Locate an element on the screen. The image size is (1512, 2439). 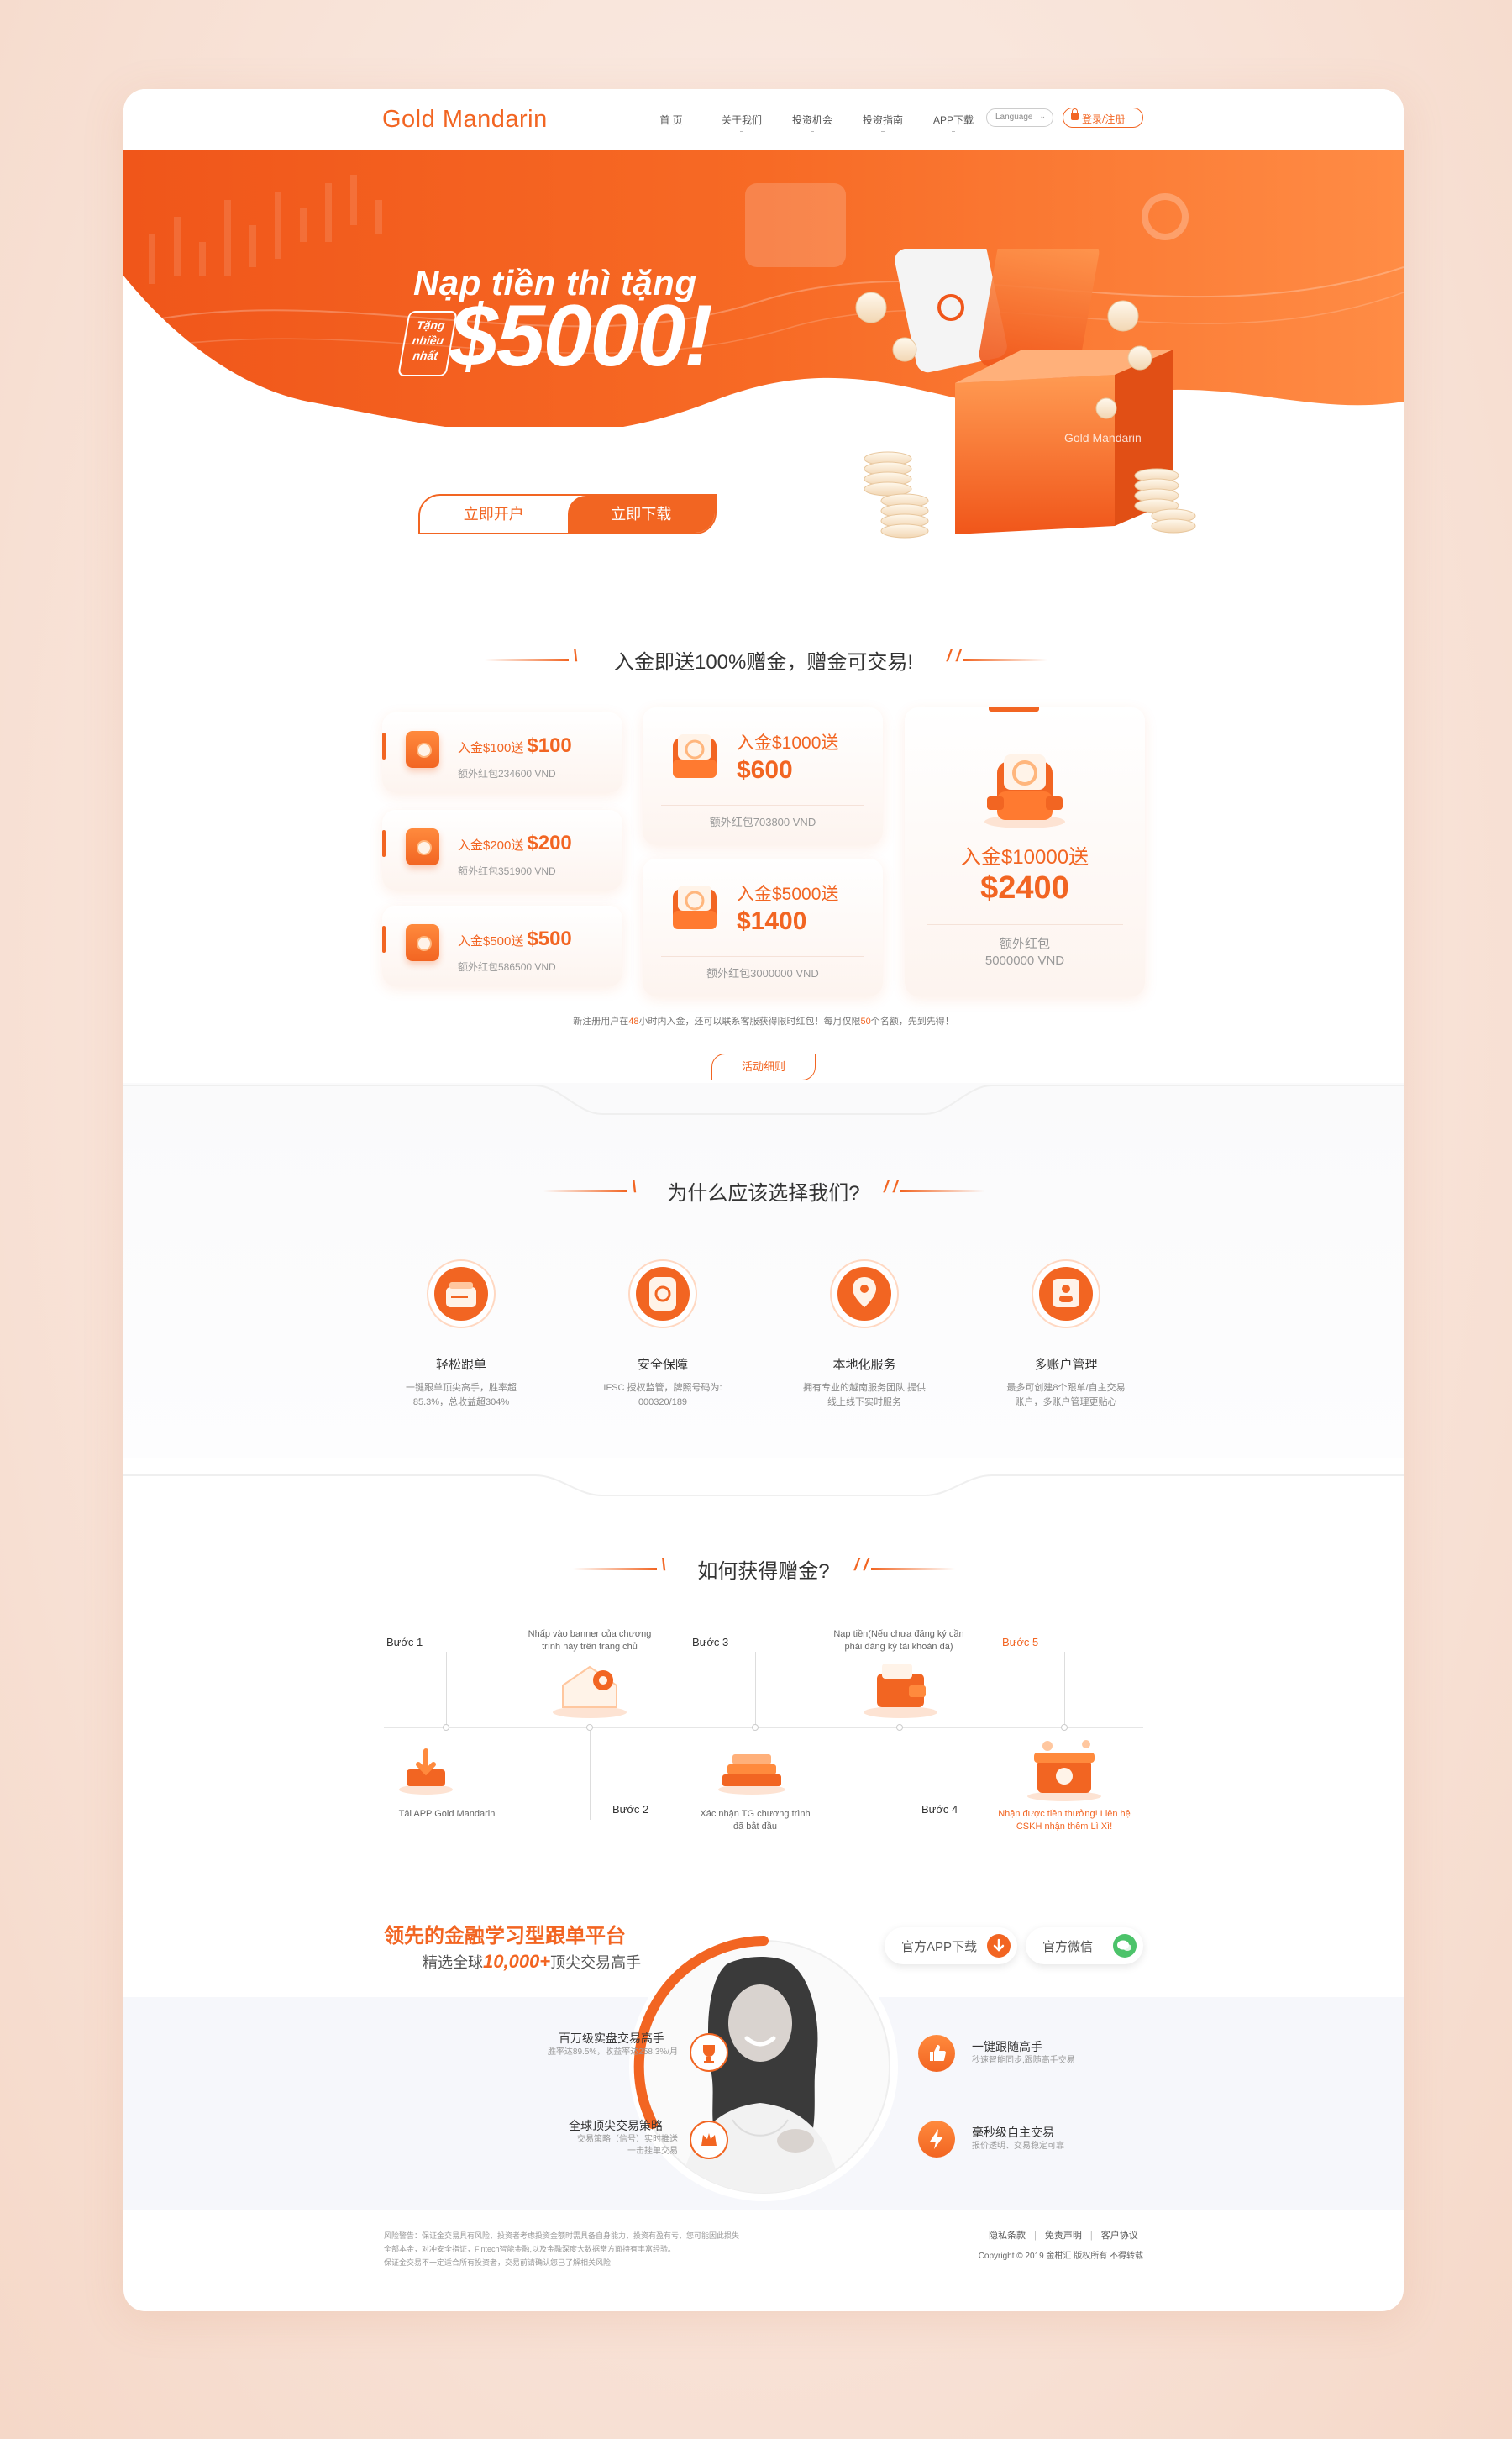
shield-icon is located at coordinates (662, 1293).